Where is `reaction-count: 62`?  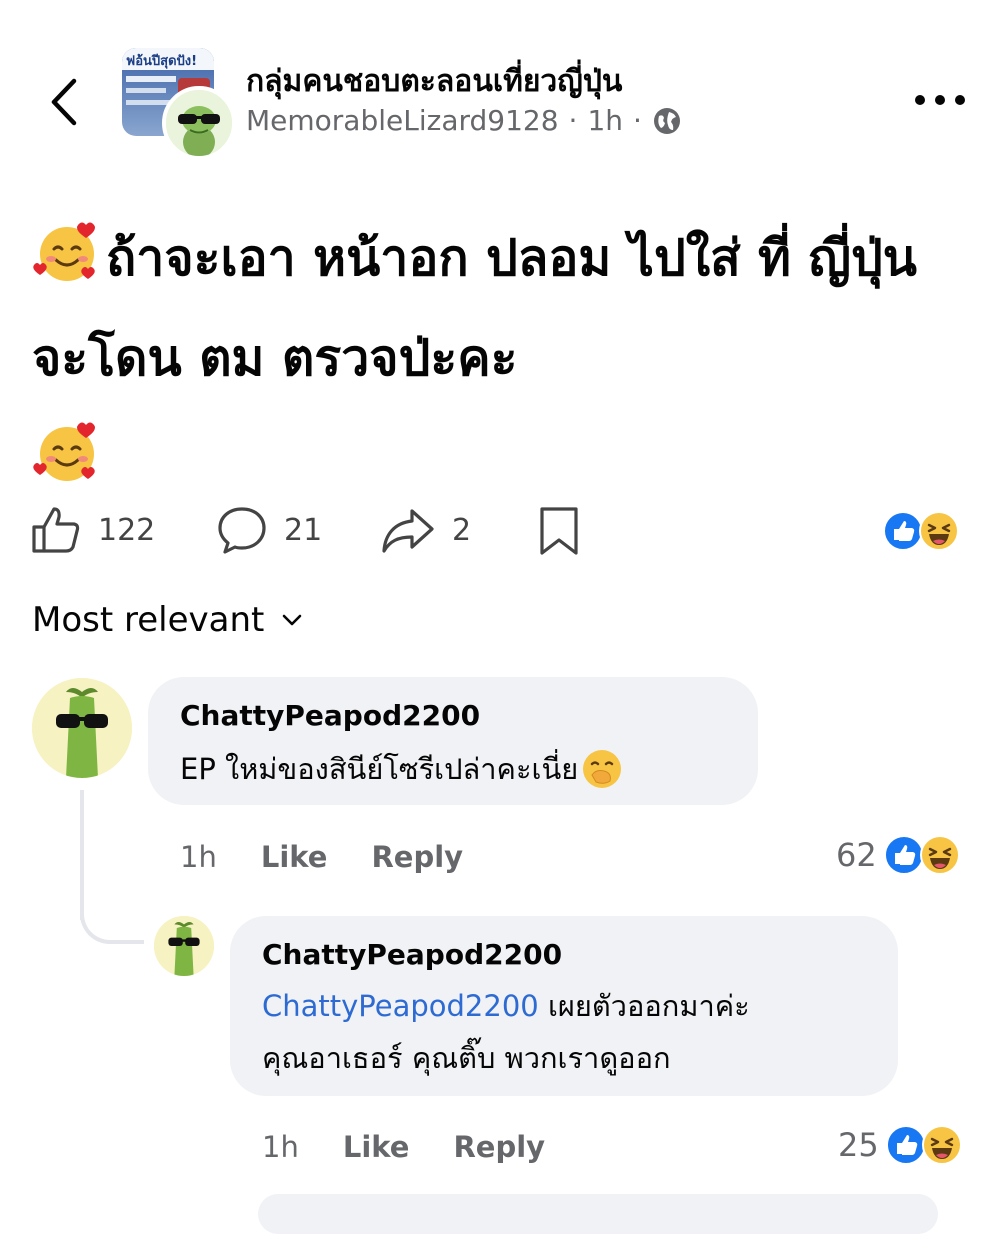 reaction-count: 62 is located at coordinates (856, 855).